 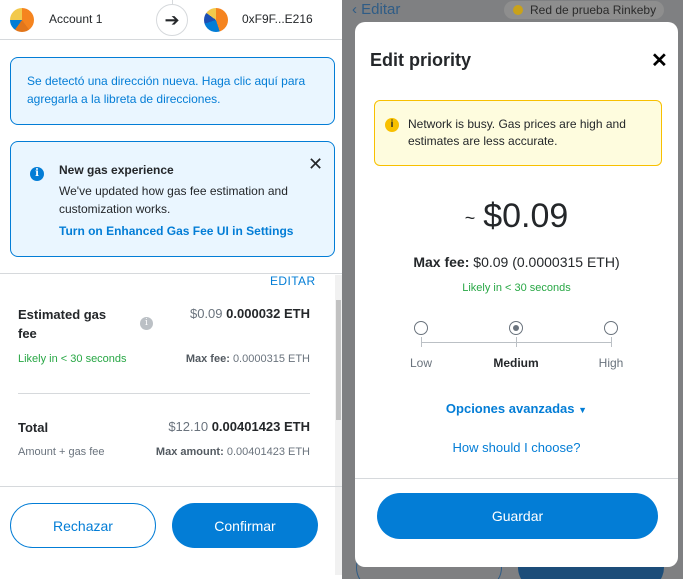 I want to click on reject-button: Rechazar, so click(x=83, y=525).